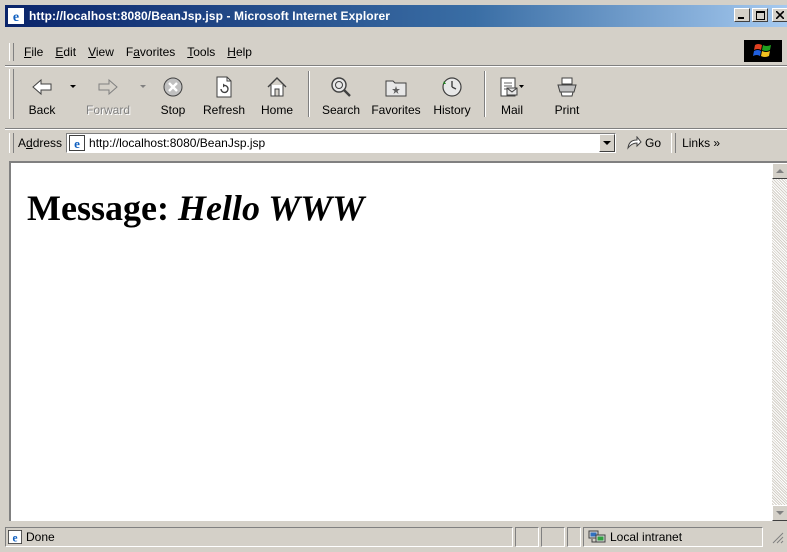 The width and height of the screenshot is (787, 552). I want to click on history-clock-icon, so click(452, 87).